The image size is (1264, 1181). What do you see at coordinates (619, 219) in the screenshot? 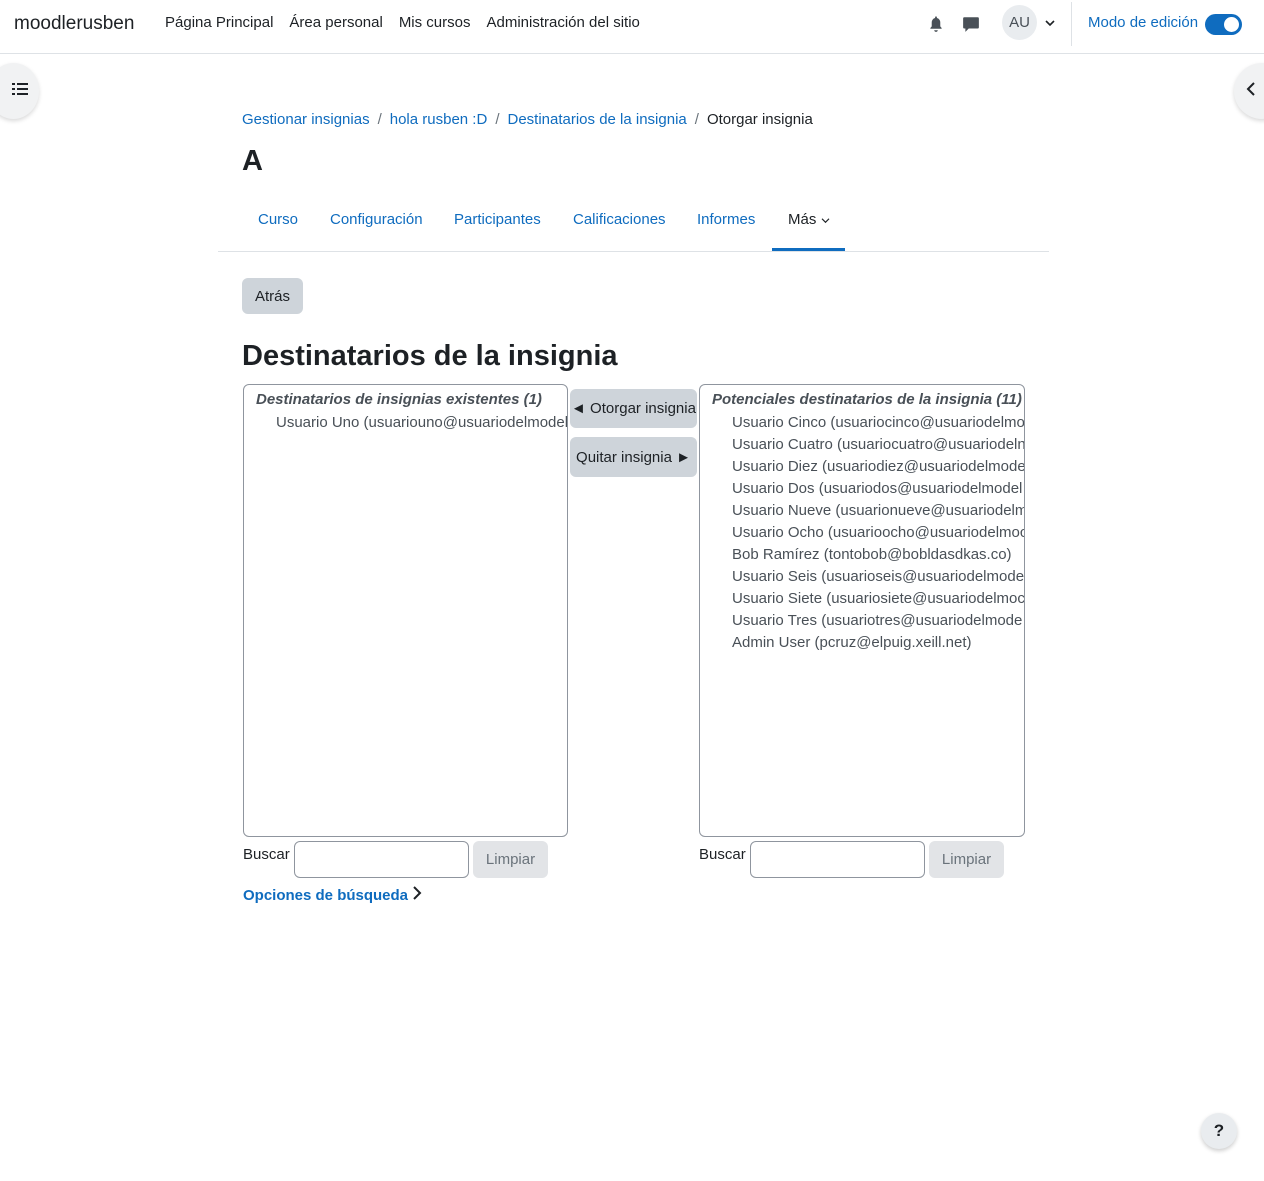
I see `tab-grades: Calificaciones` at bounding box center [619, 219].